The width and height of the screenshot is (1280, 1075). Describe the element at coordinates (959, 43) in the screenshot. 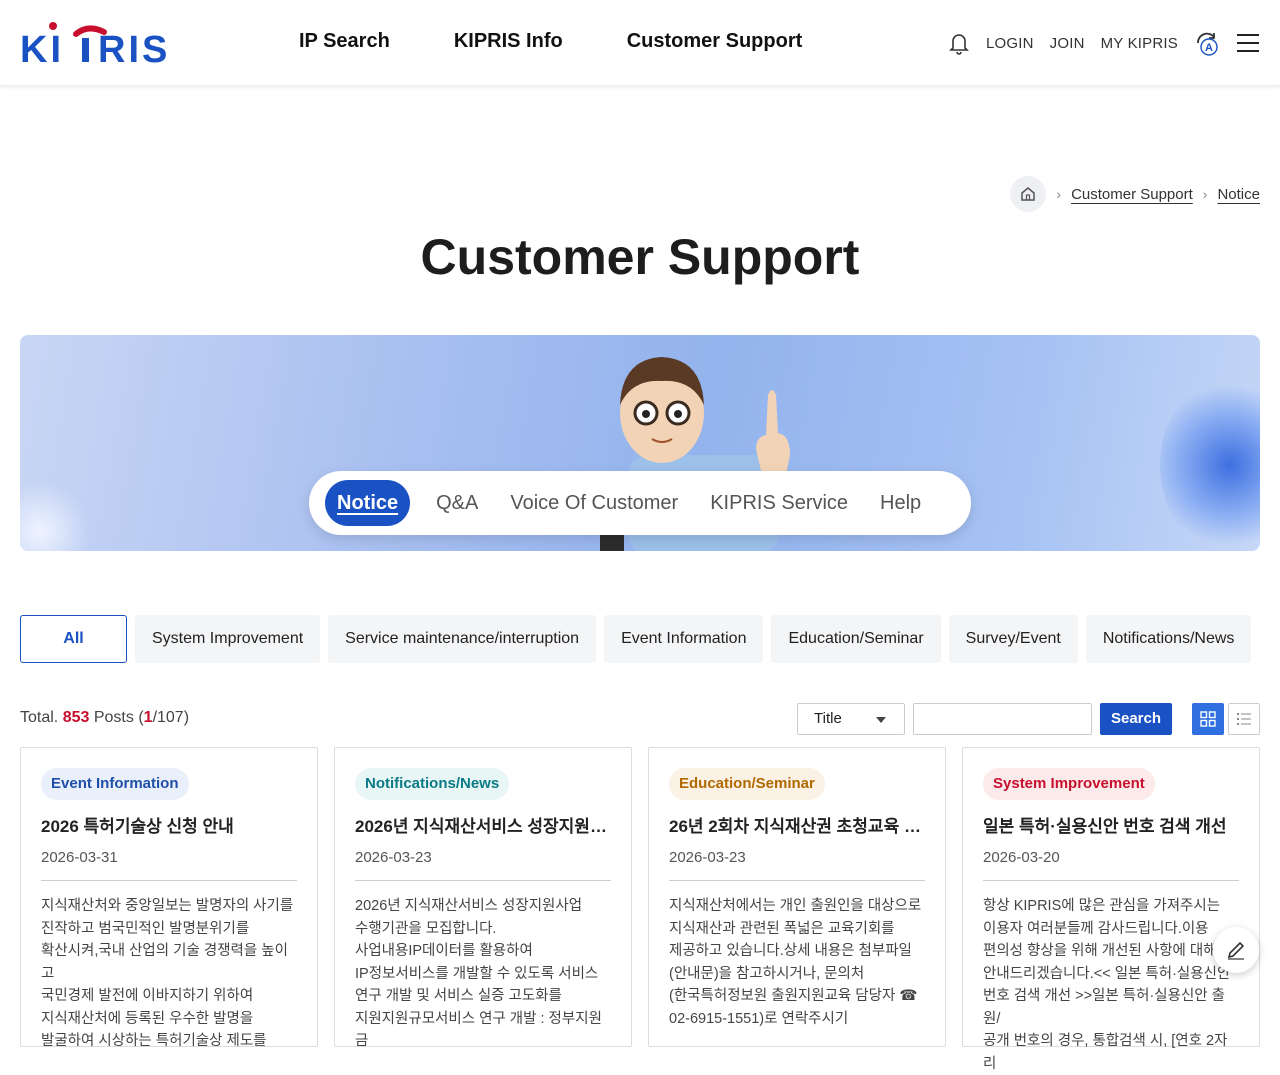

I see `bell-icon` at that location.